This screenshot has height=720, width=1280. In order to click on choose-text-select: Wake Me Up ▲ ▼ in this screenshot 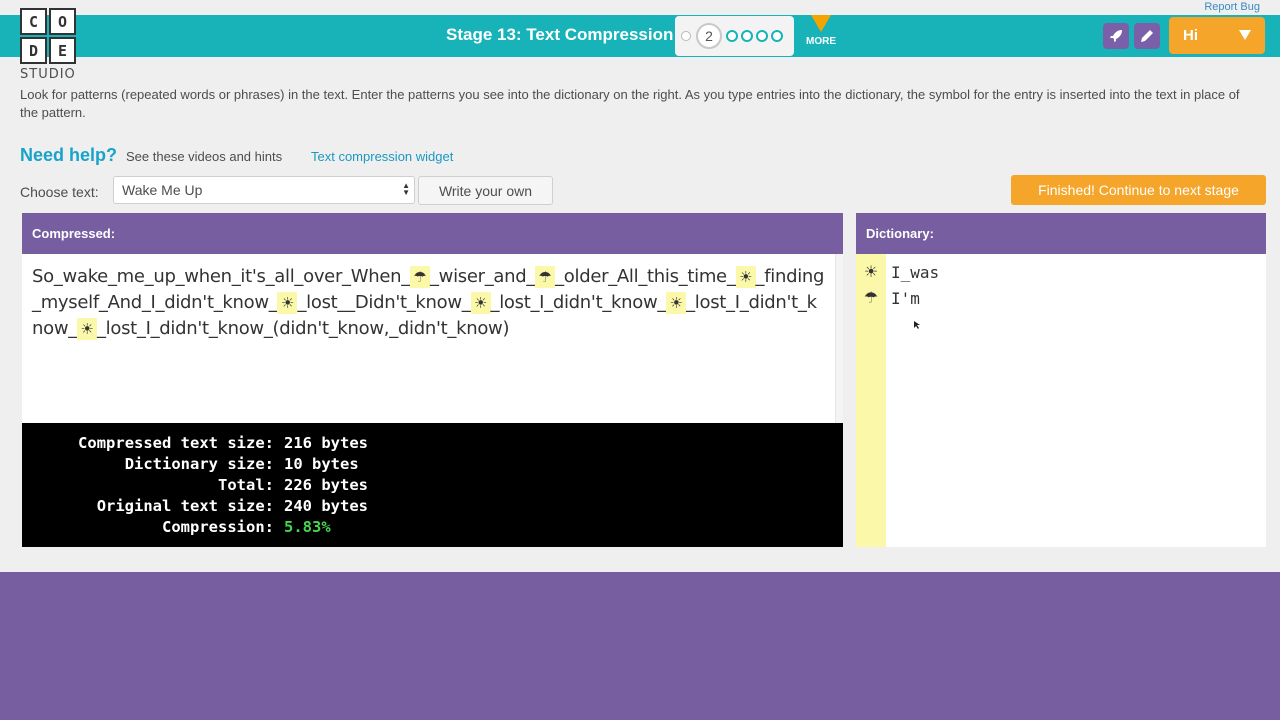, I will do `click(264, 190)`.